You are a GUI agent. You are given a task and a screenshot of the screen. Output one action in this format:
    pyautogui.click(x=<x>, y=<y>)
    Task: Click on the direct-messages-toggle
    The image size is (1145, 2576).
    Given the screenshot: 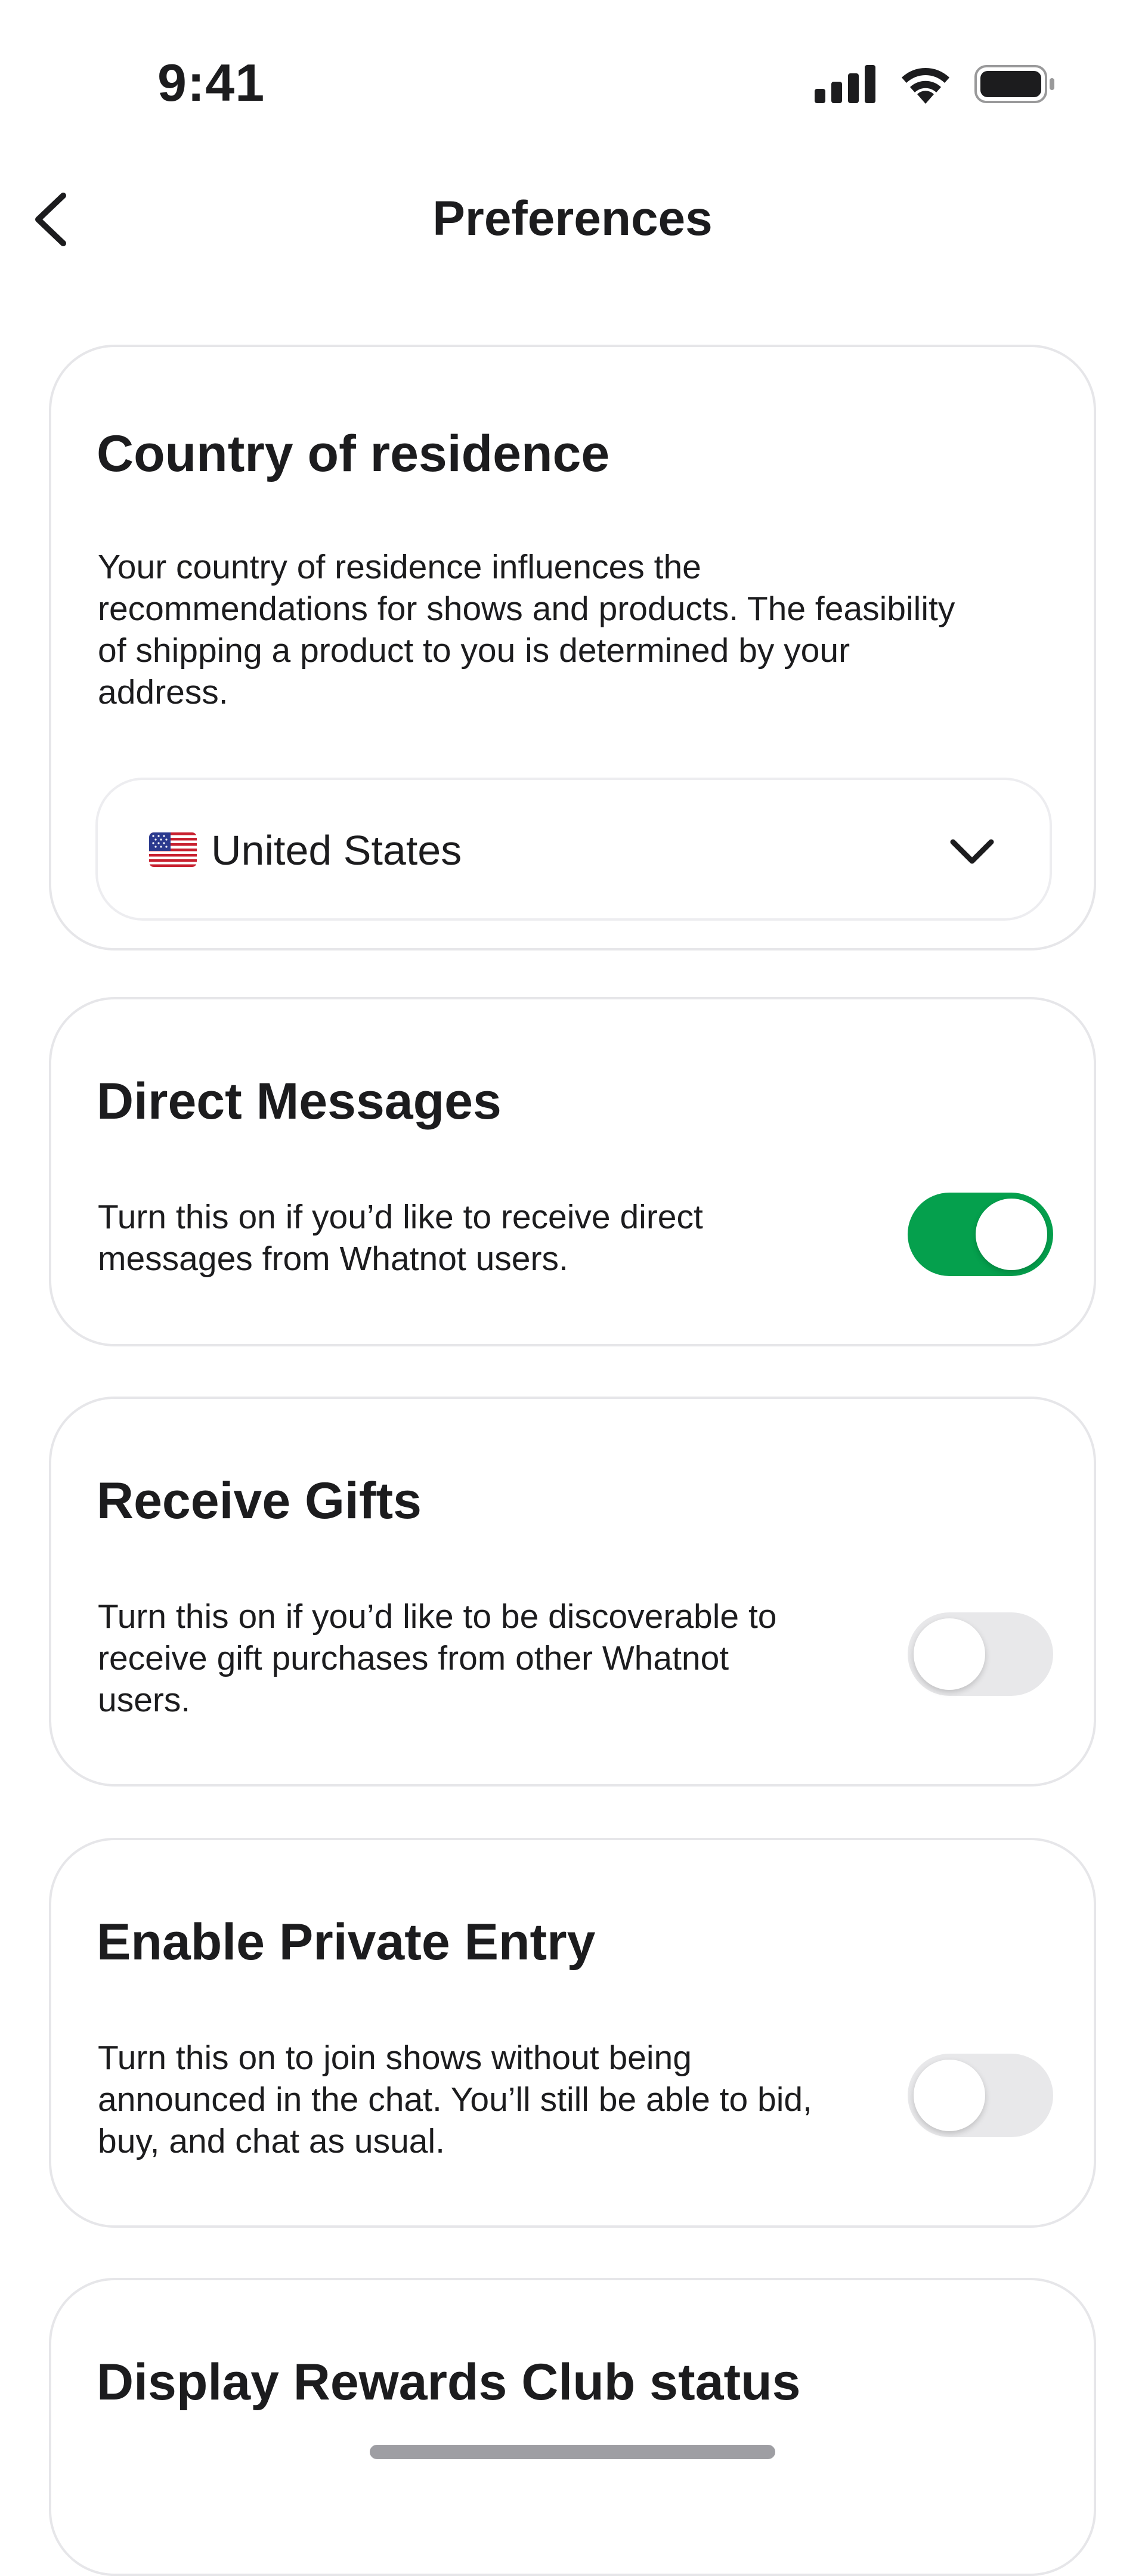 What is the action you would take?
    pyautogui.click(x=980, y=1235)
    